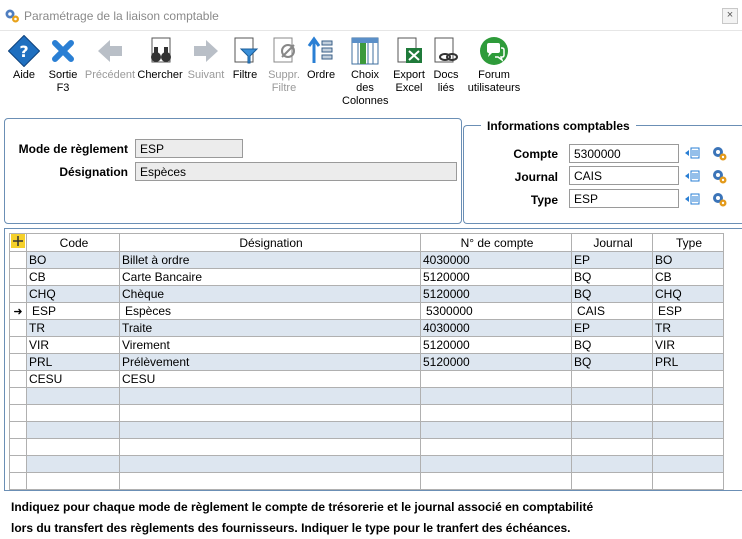  What do you see at coordinates (730, 16) in the screenshot?
I see `close-button: ×` at bounding box center [730, 16].